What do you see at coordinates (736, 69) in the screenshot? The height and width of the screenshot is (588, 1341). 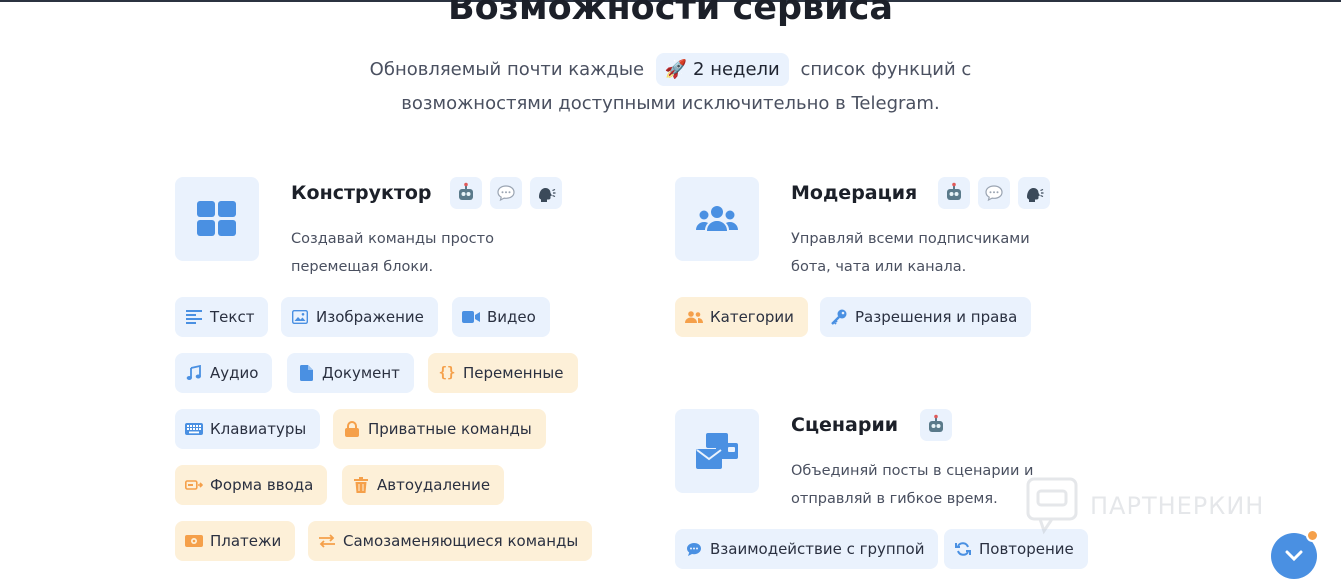 I see `update-frequency-text: 2 недели` at bounding box center [736, 69].